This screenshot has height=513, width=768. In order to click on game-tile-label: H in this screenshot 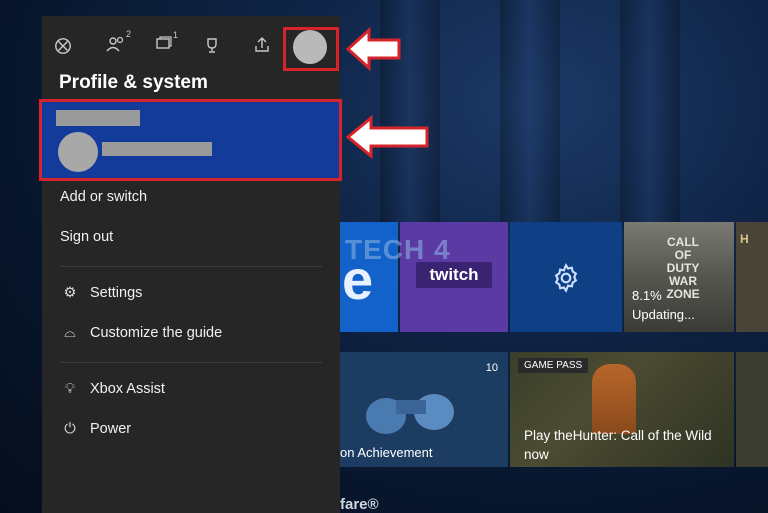, I will do `click(744, 239)`.